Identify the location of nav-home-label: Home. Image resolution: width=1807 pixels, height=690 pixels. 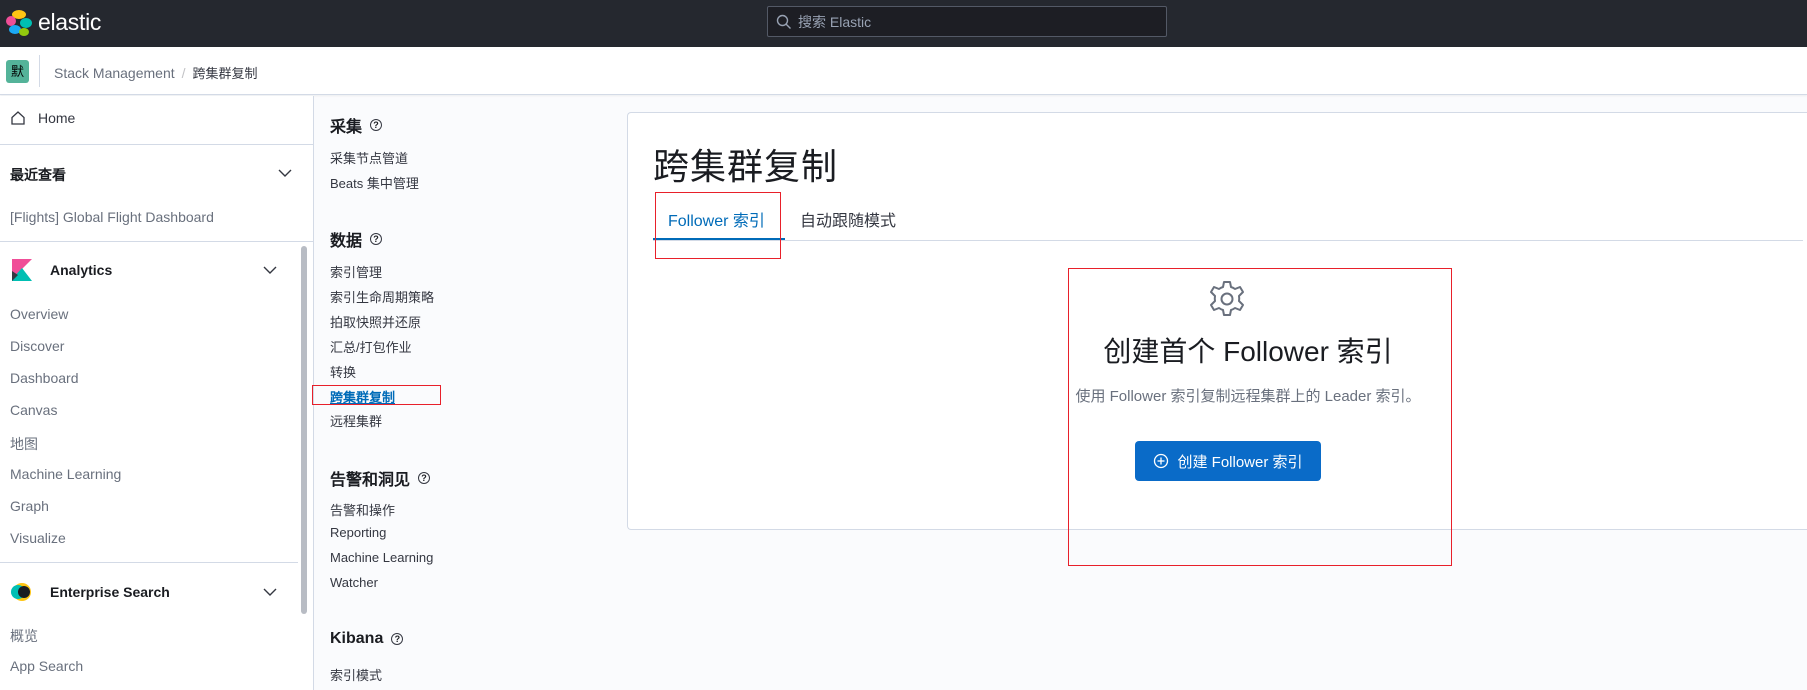
(57, 118).